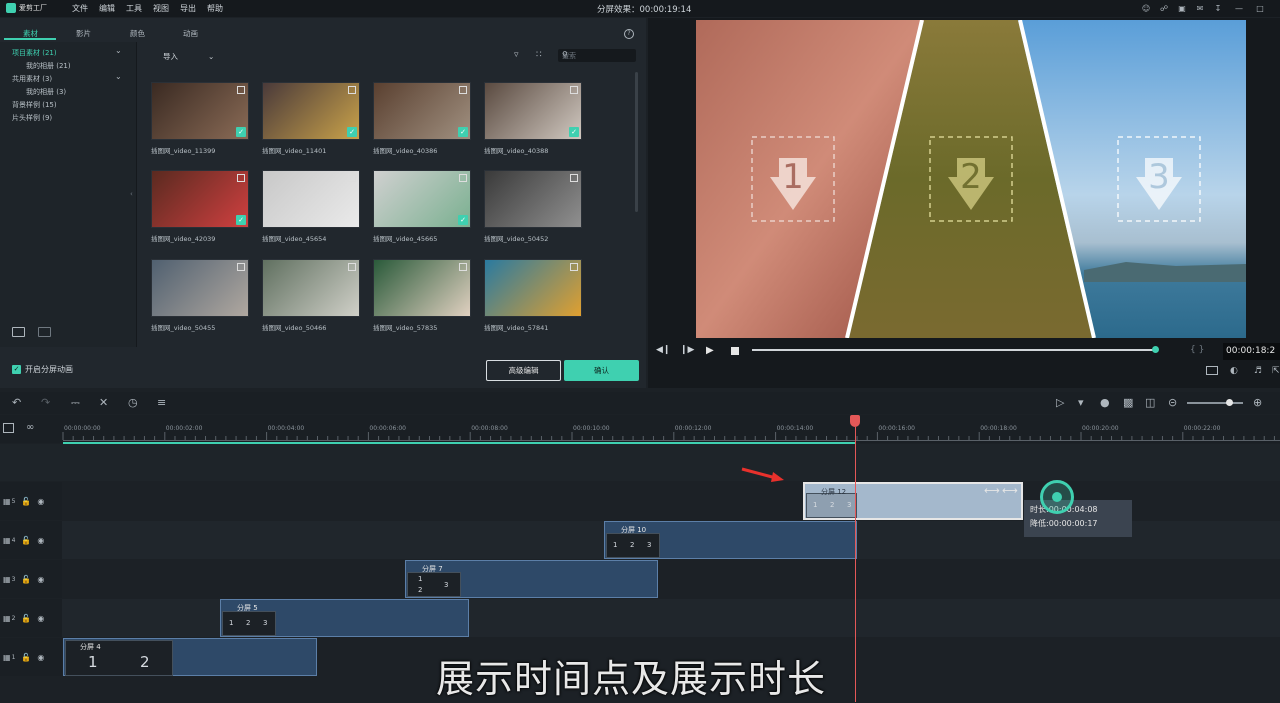 The height and width of the screenshot is (703, 1280). Describe the element at coordinates (161, 402) in the screenshot. I see `adjust-icon: ≡` at that location.